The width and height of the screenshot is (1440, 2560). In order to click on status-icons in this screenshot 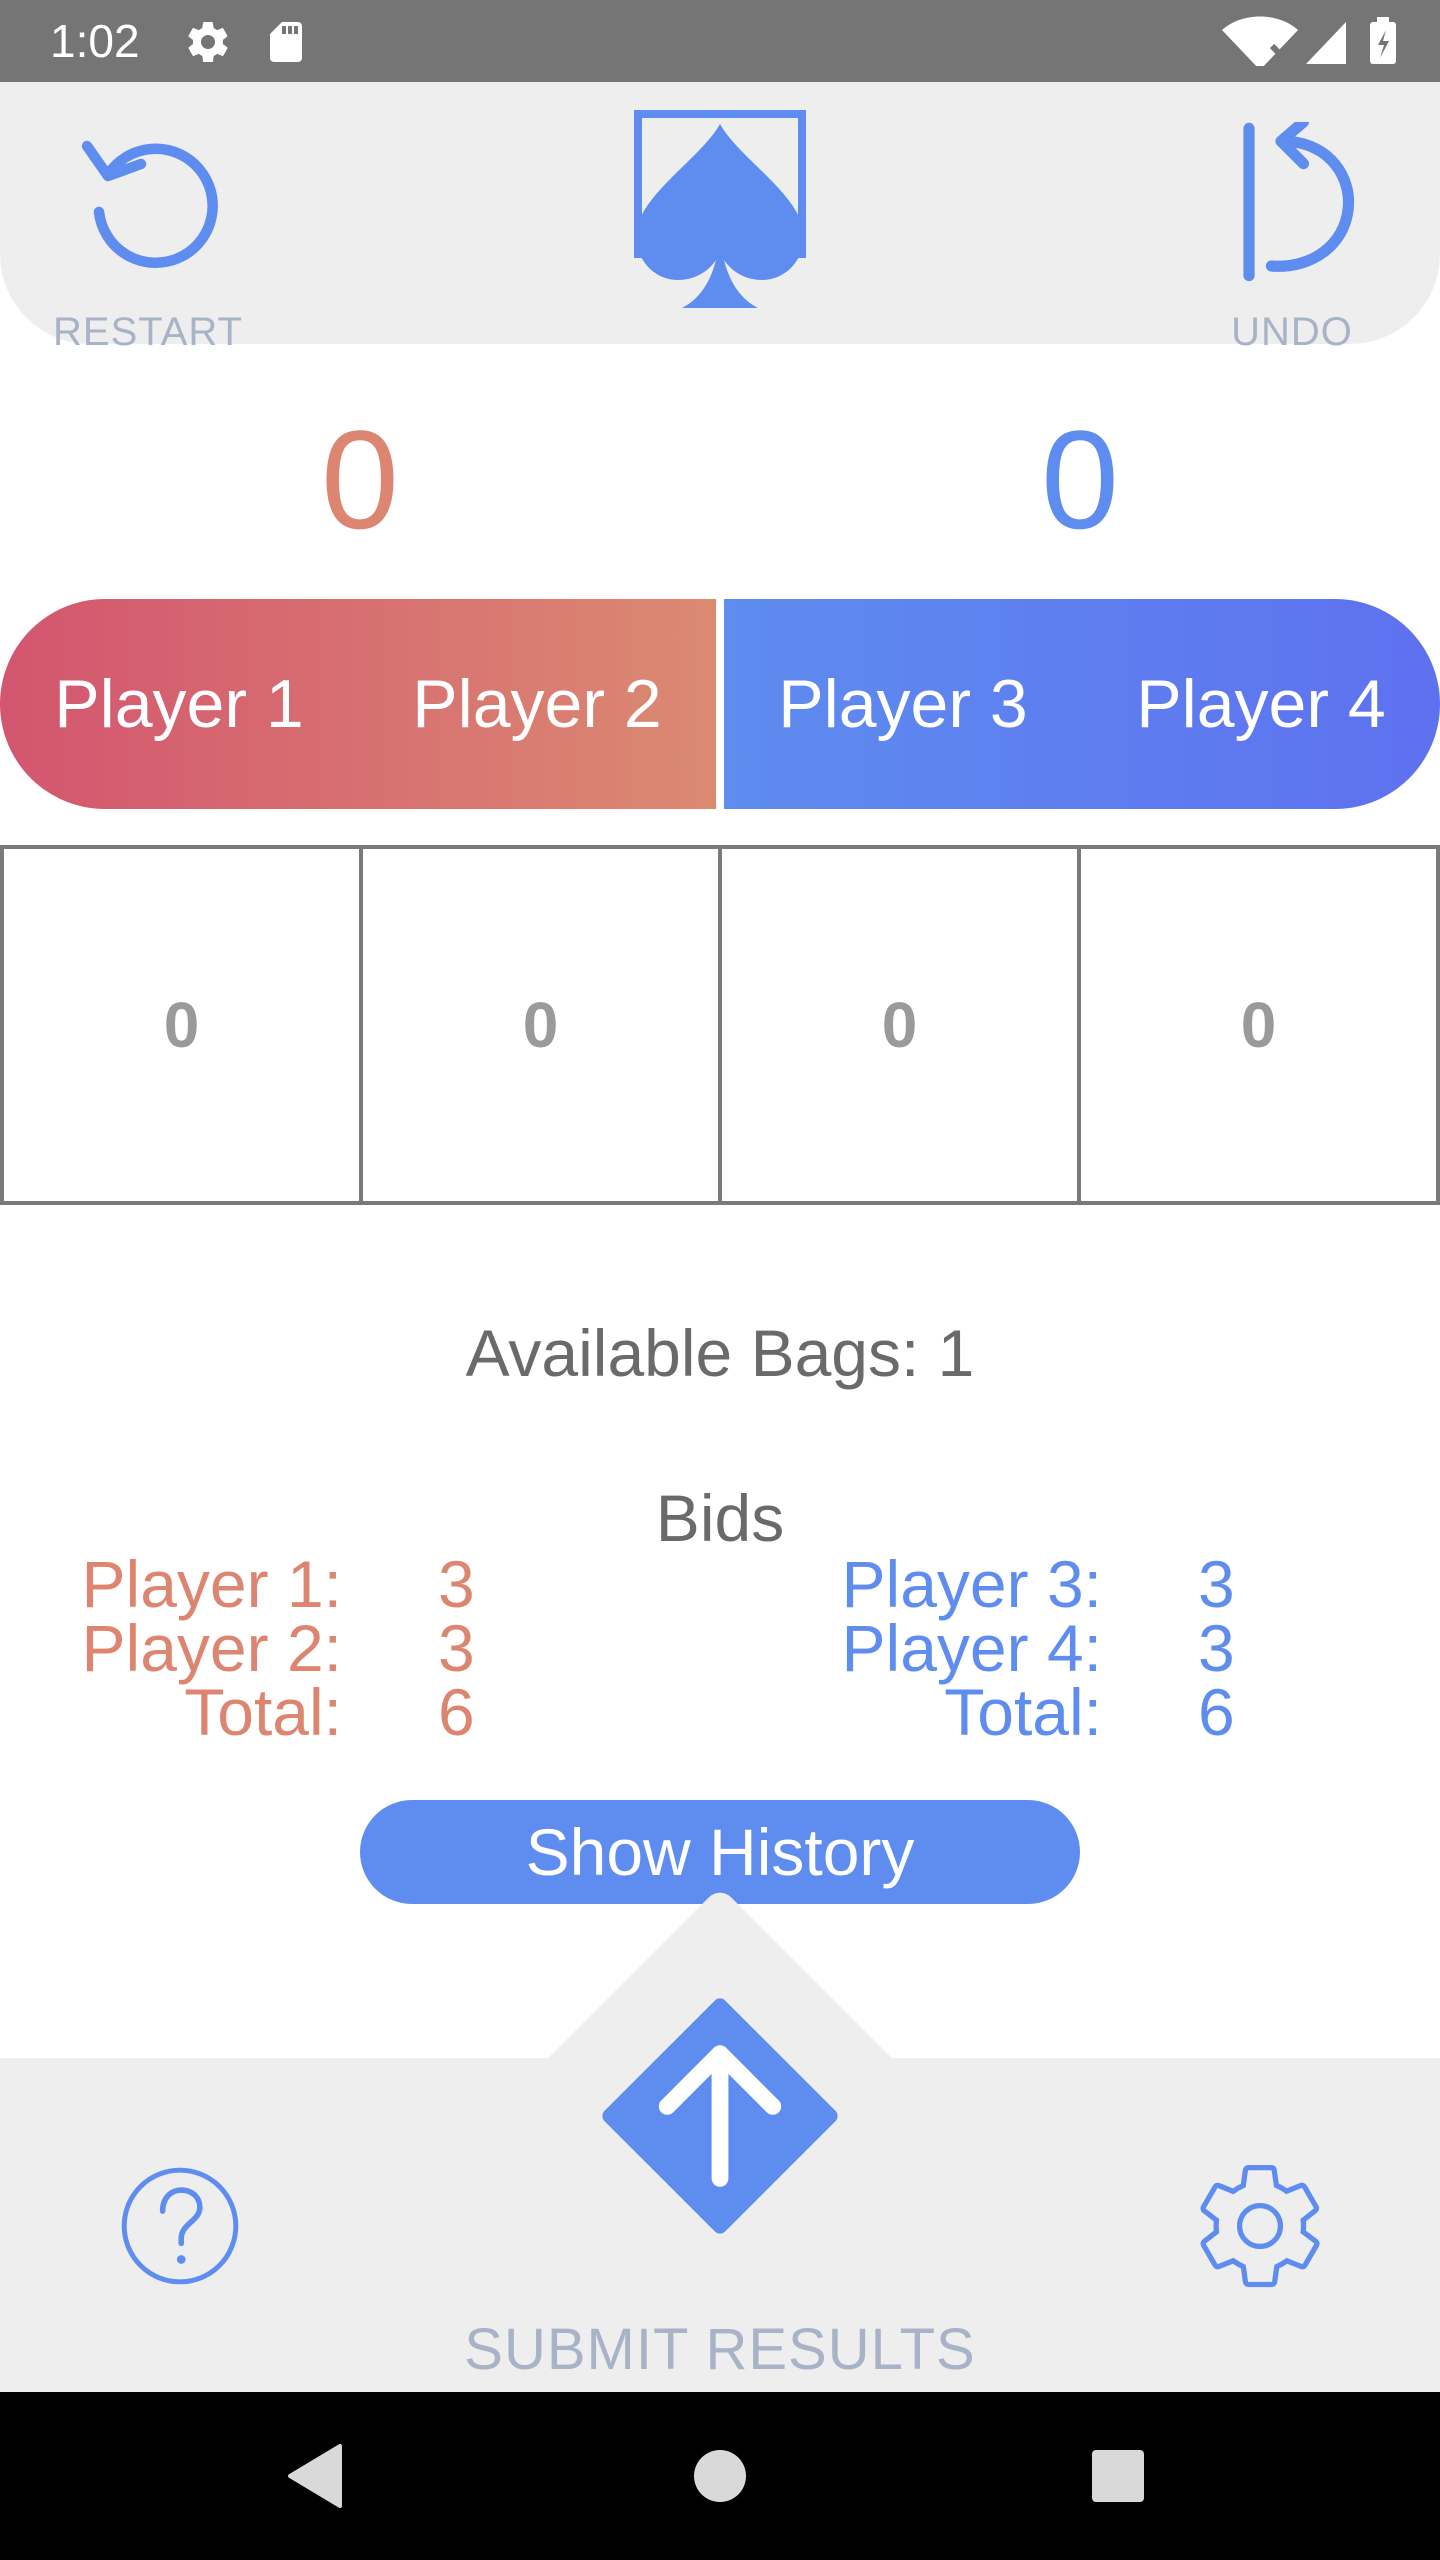, I will do `click(1309, 41)`.